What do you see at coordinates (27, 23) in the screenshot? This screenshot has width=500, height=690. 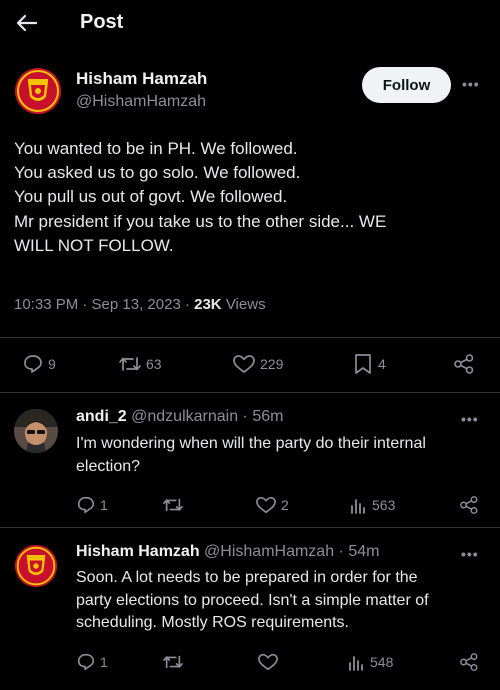 I see `back-arrow-icon` at bounding box center [27, 23].